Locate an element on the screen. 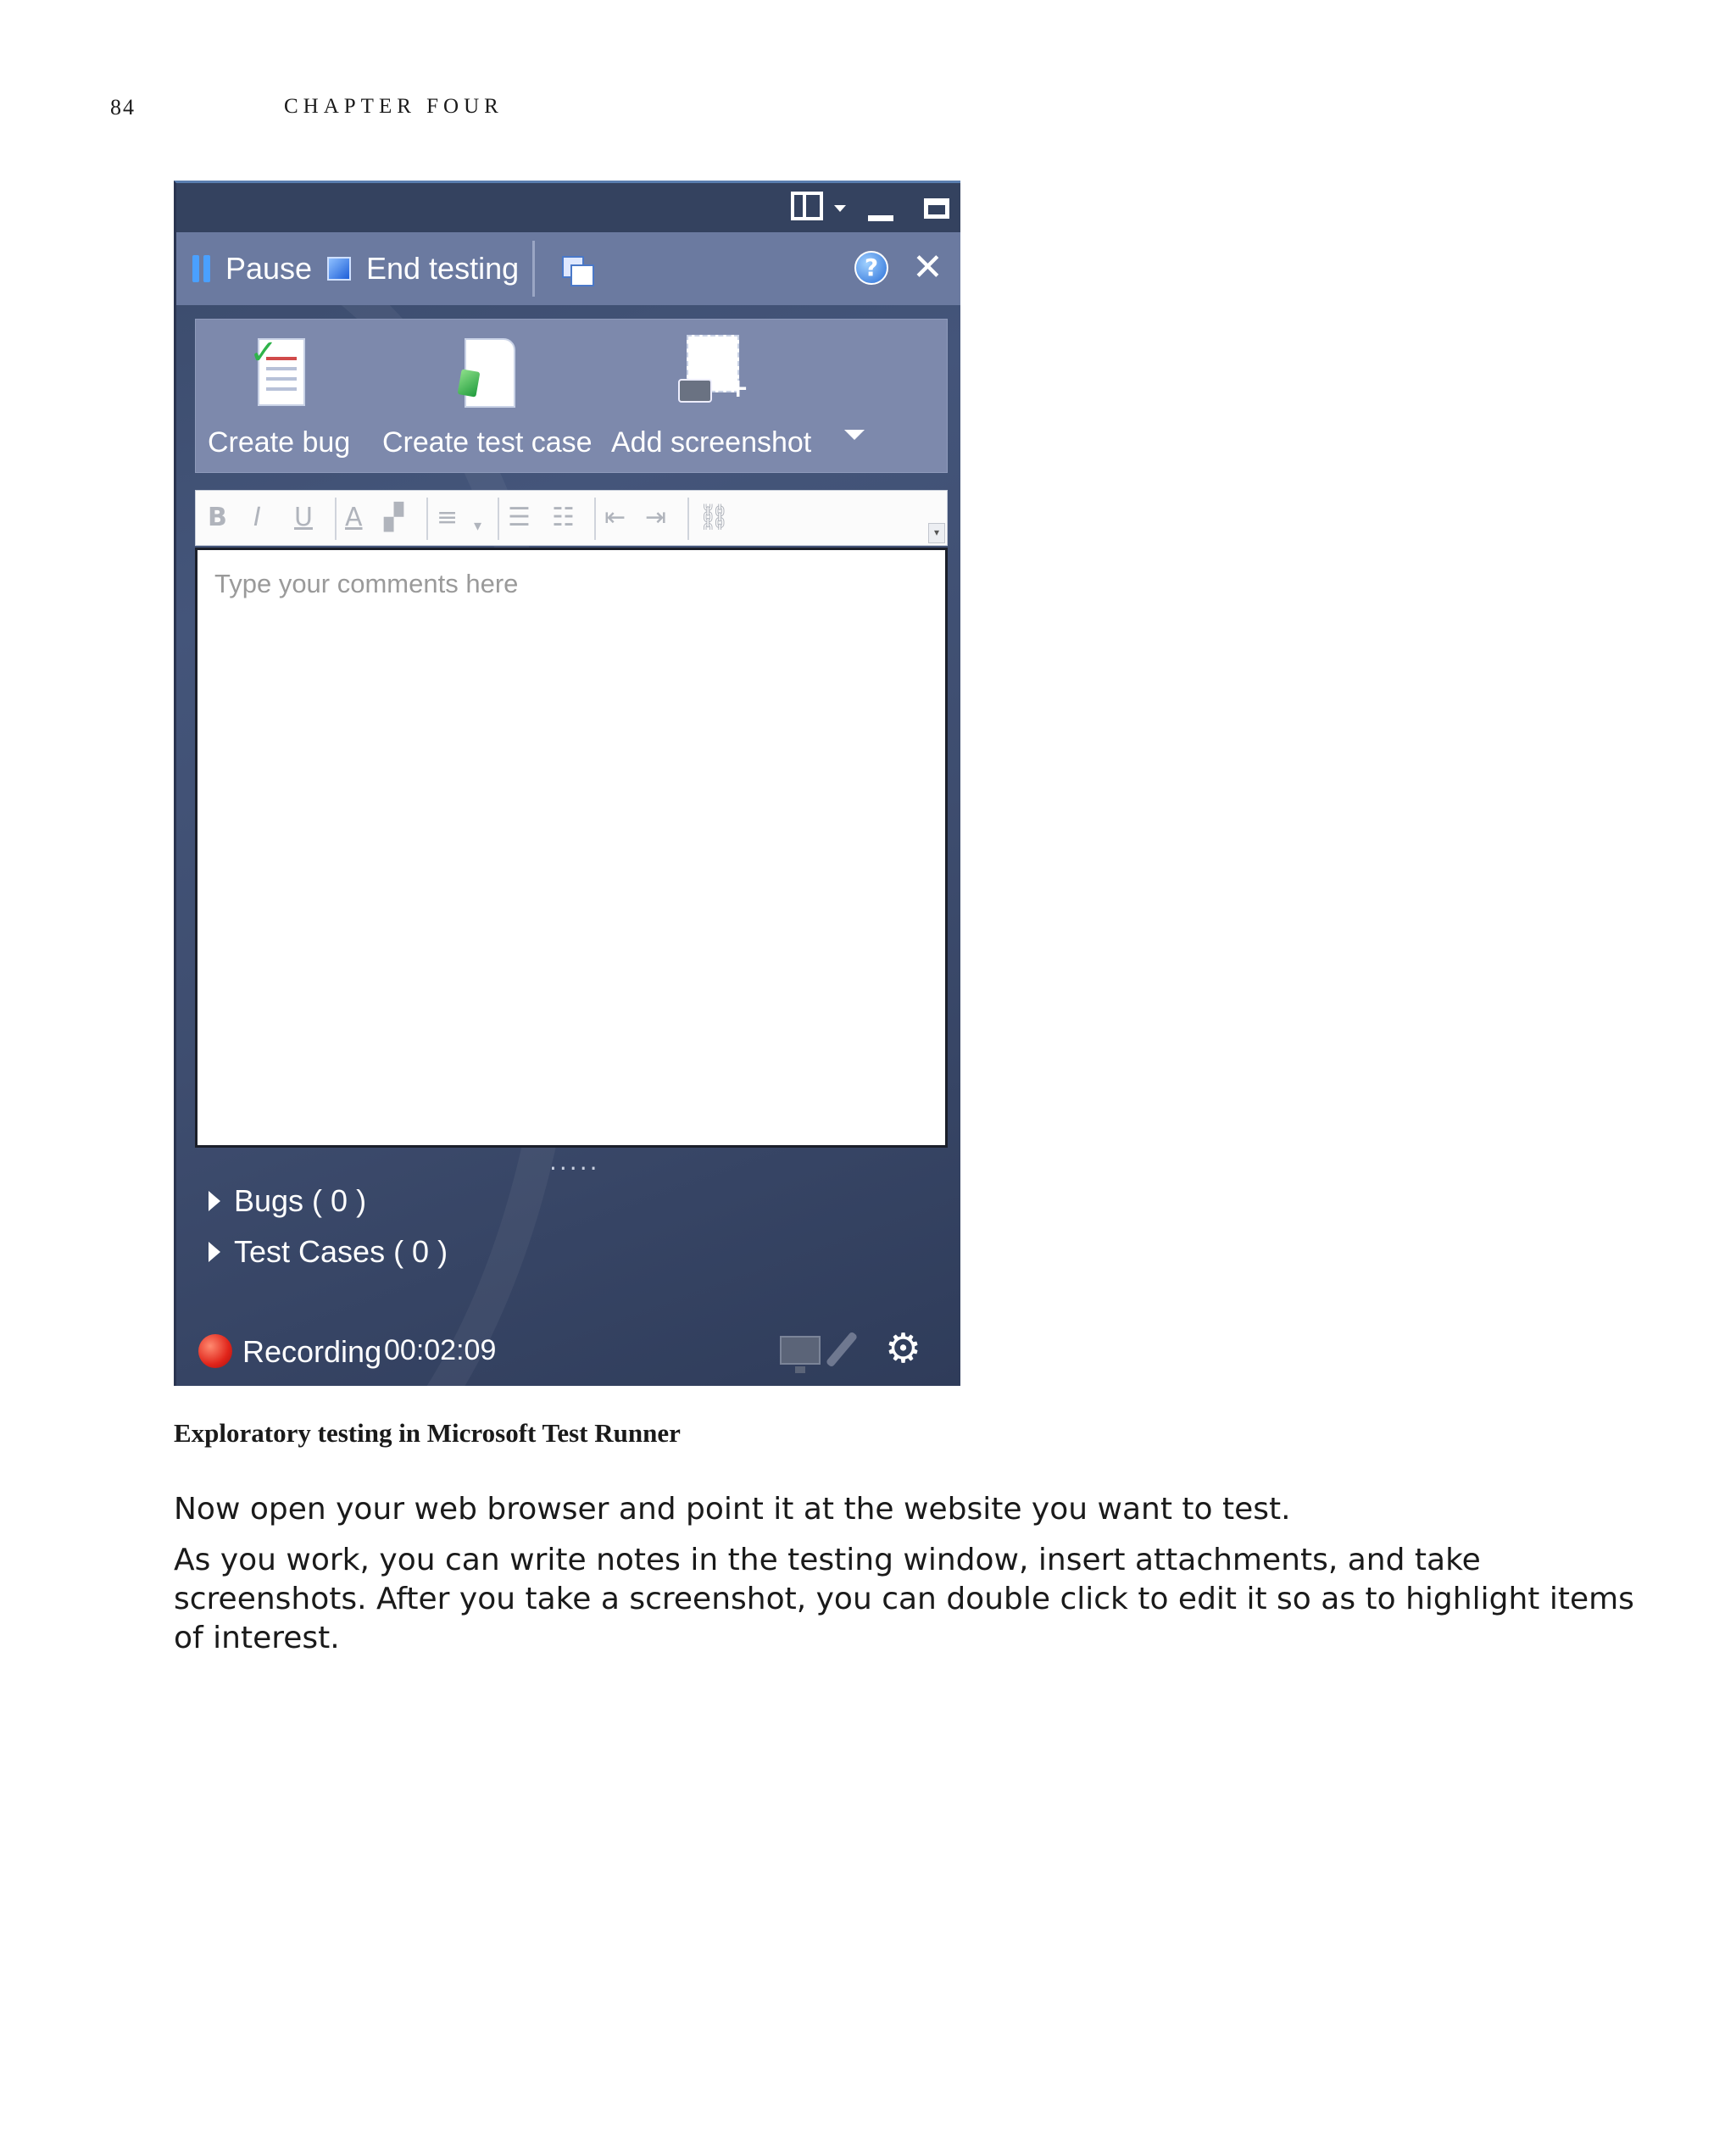 The width and height of the screenshot is (1736, 2136). add-screenshot-button: + Add screenshot is located at coordinates (711, 396).